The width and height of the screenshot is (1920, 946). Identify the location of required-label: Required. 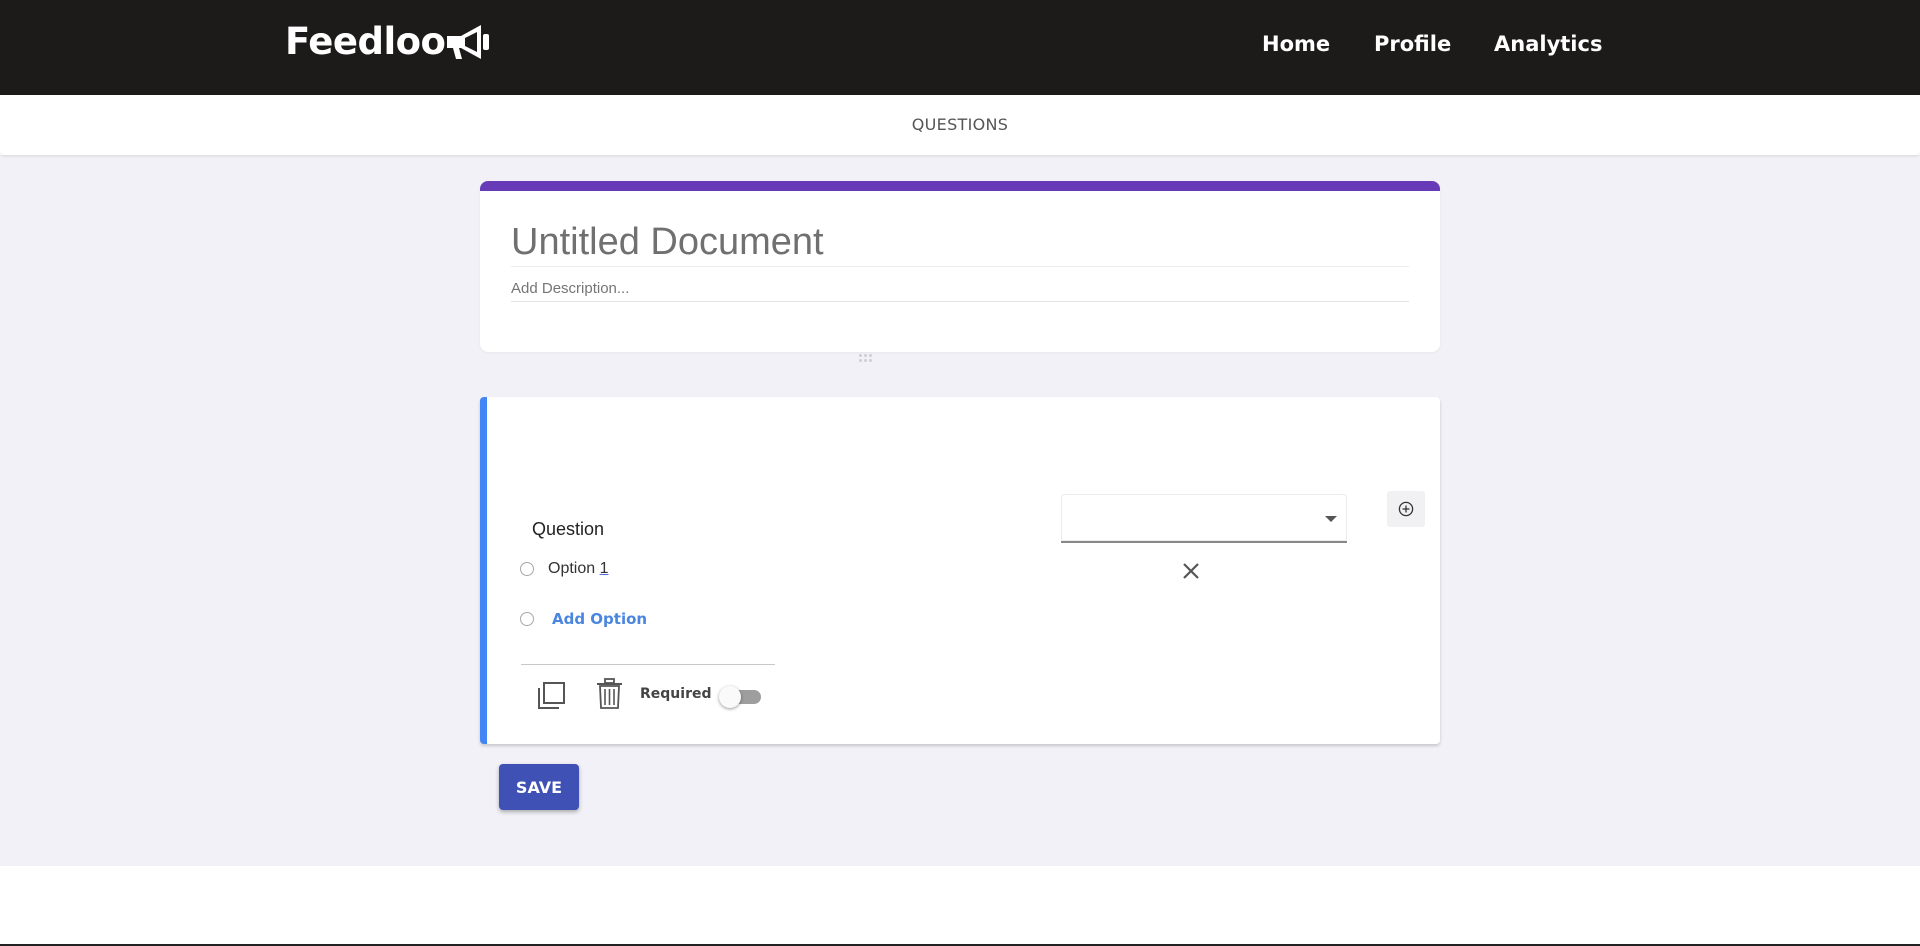
(676, 694).